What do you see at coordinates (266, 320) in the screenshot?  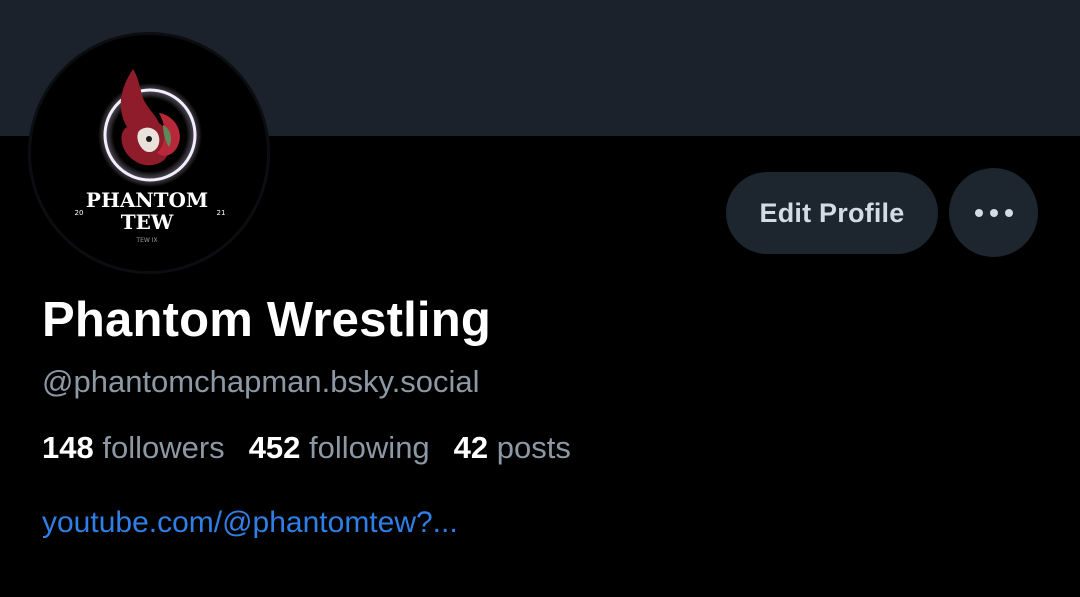 I see `display-name: Phantom Wrestling` at bounding box center [266, 320].